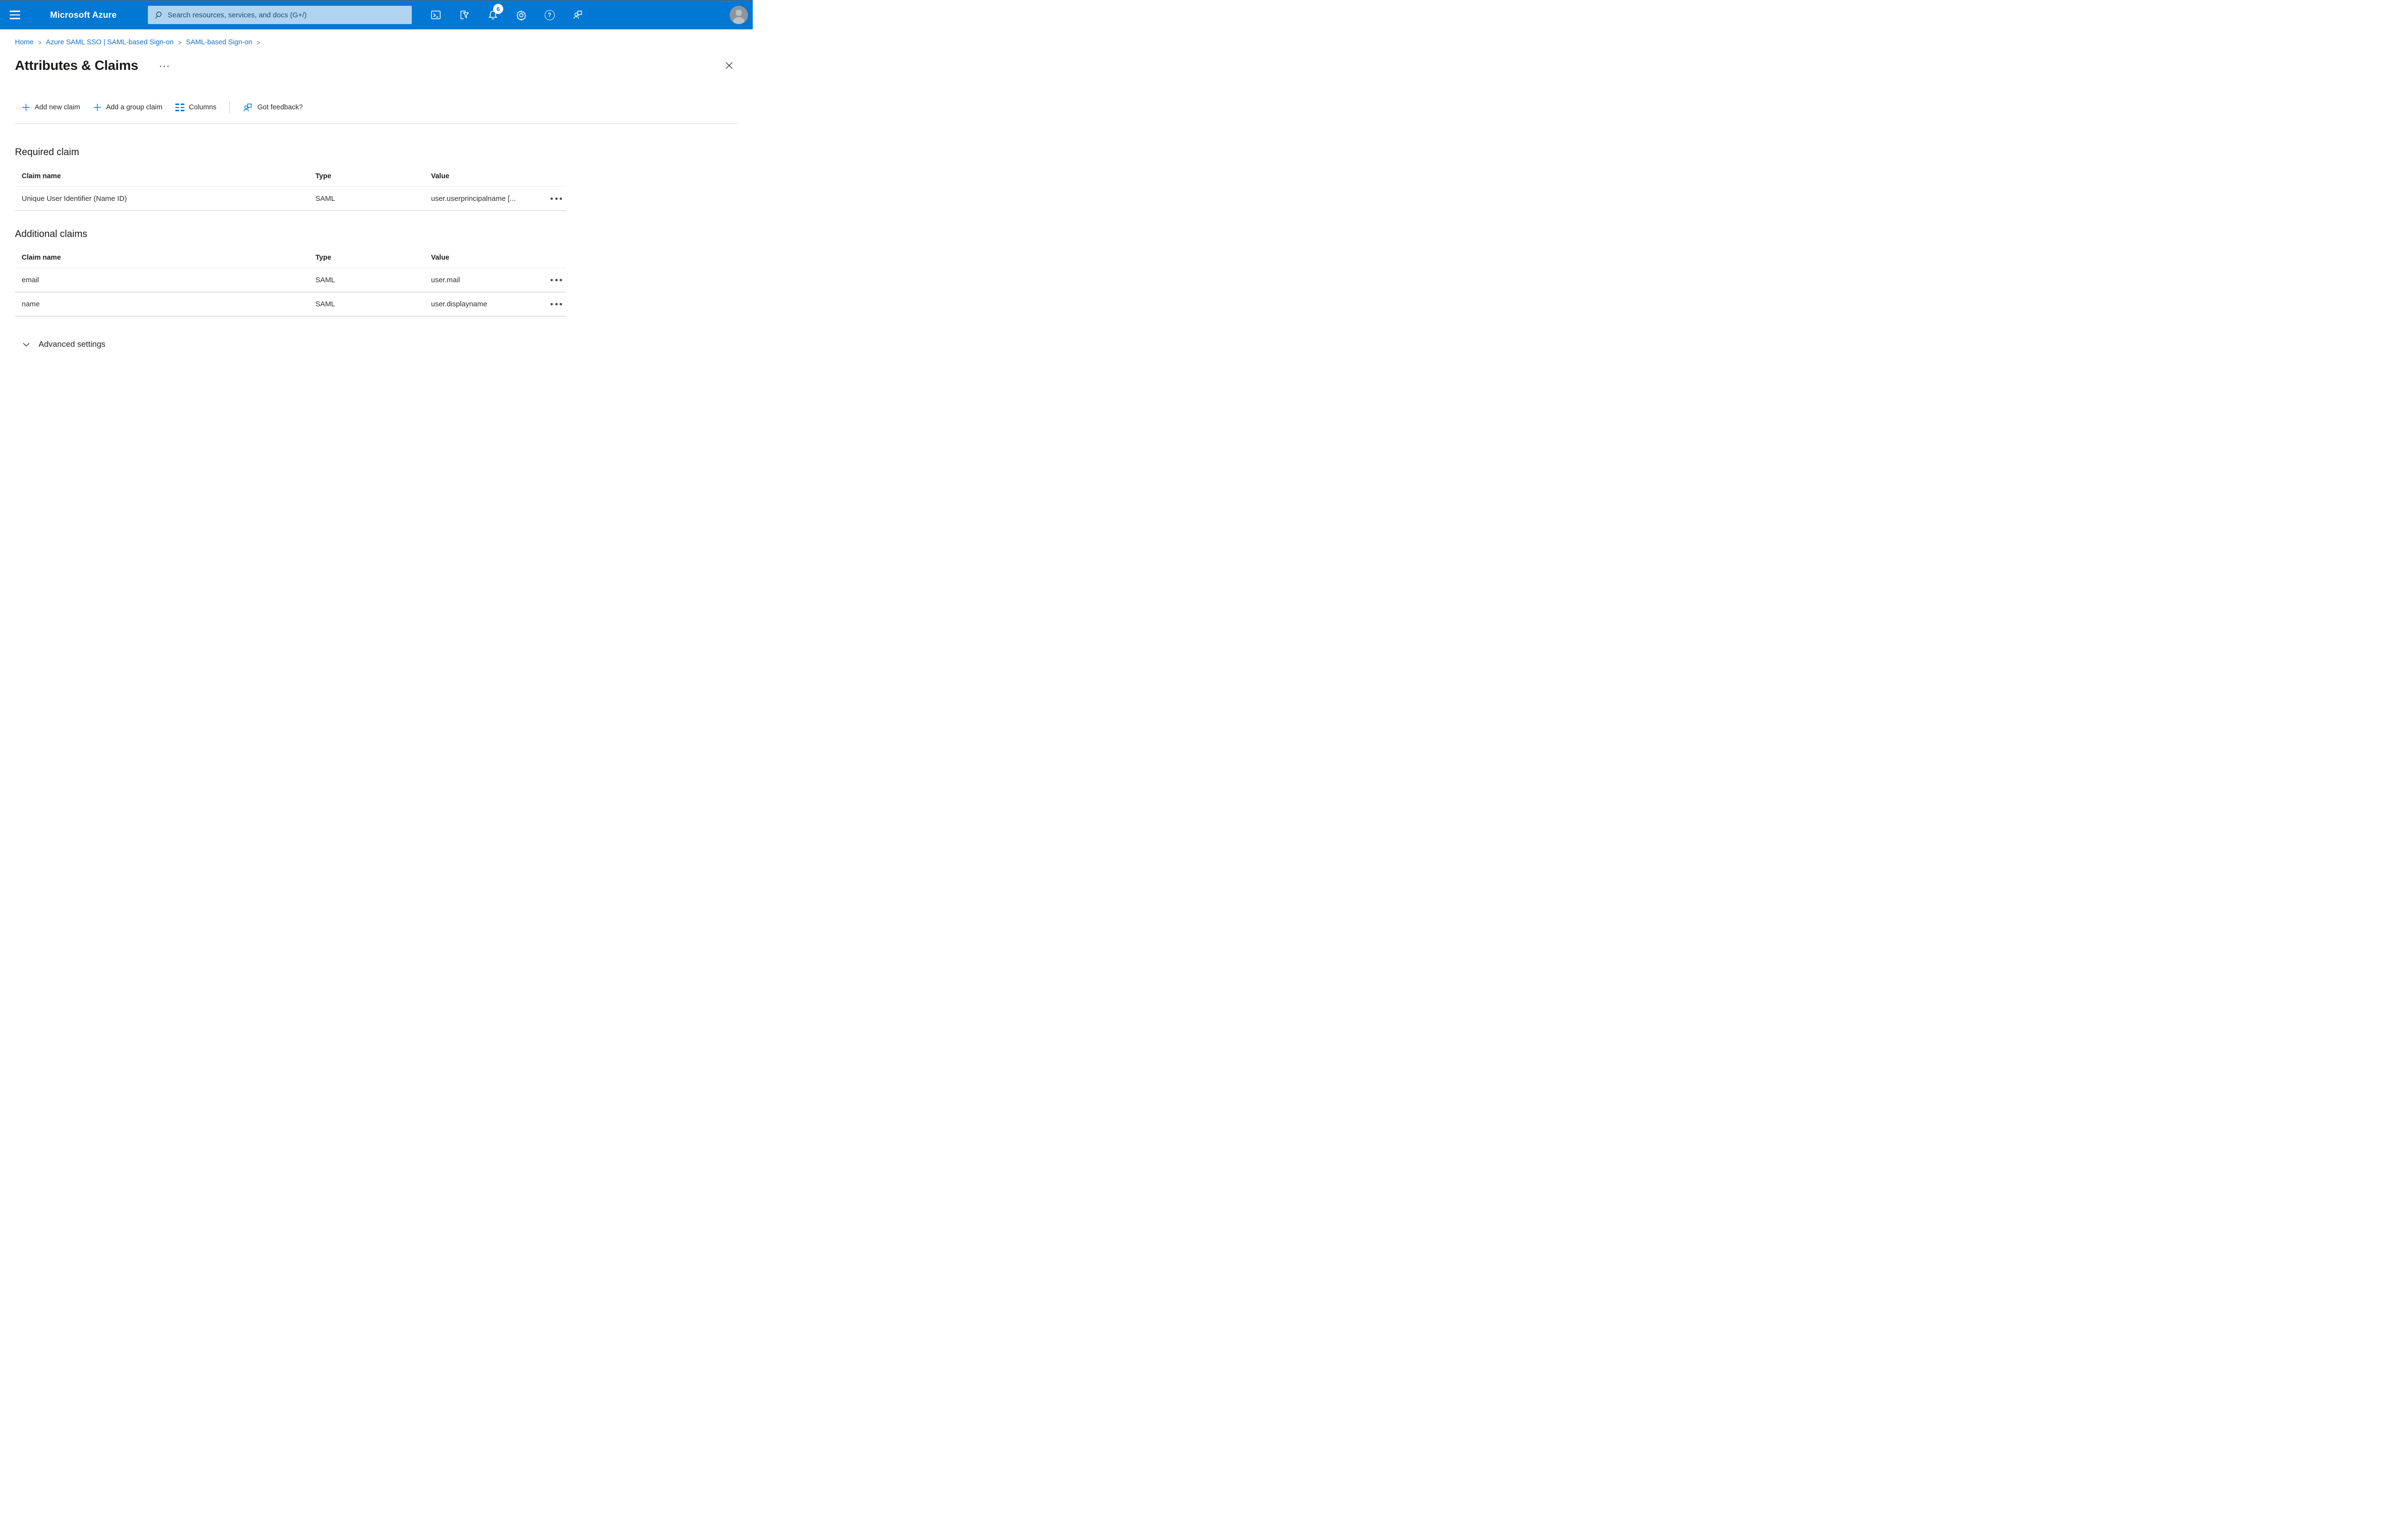 This screenshot has width=2408, height=1523. I want to click on hamburger-menu-button, so click(15, 14).